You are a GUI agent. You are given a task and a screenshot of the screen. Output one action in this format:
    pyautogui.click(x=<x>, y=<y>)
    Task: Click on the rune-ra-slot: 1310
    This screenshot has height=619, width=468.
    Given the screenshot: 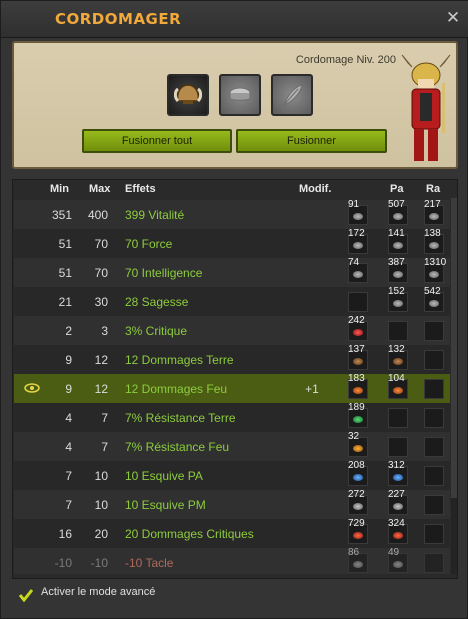 What is the action you would take?
    pyautogui.click(x=435, y=270)
    